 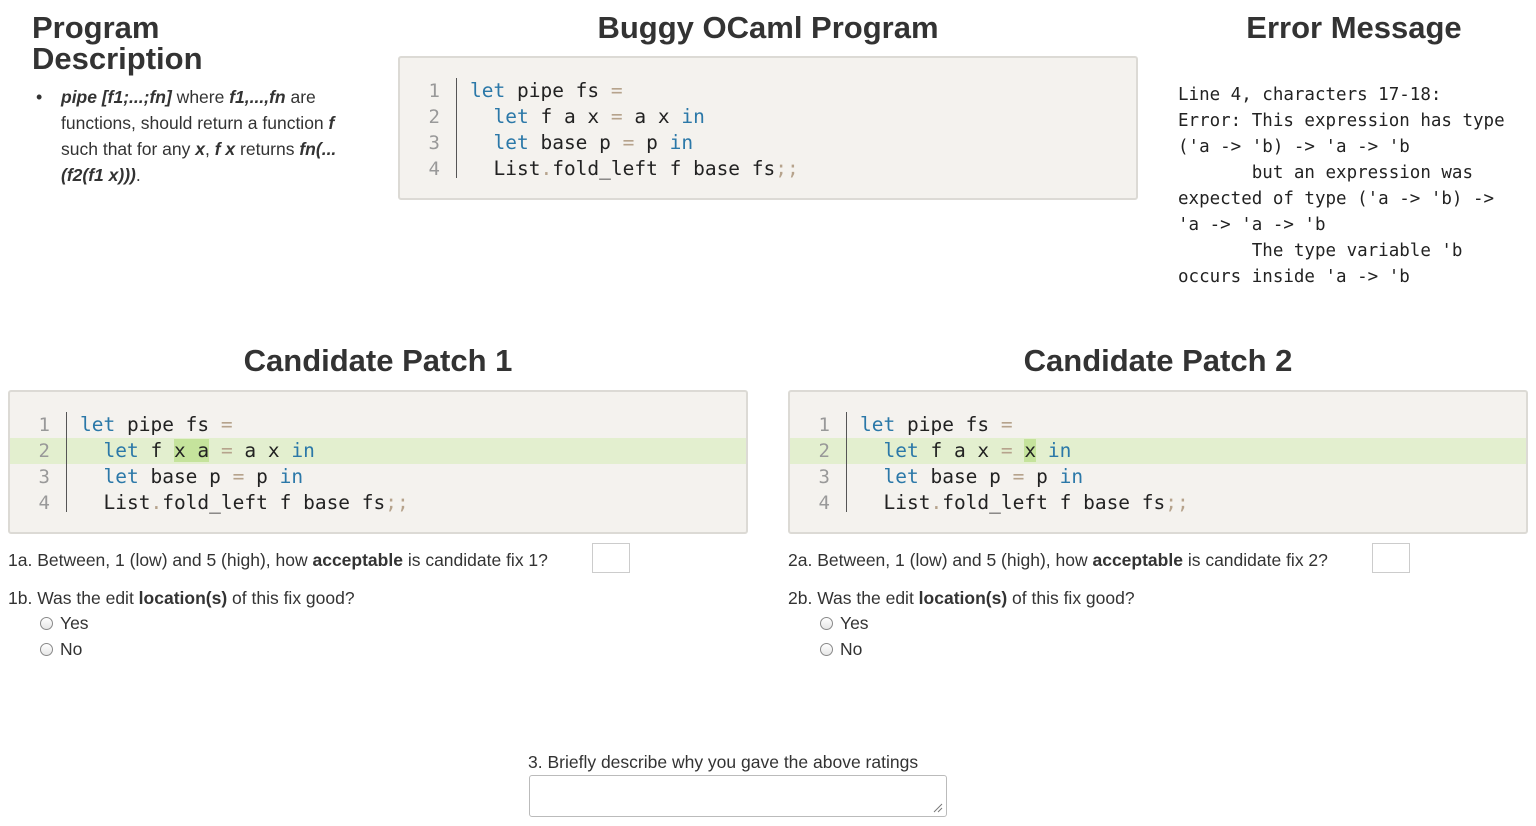 What do you see at coordinates (46, 649) in the screenshot?
I see `radio-1b-no` at bounding box center [46, 649].